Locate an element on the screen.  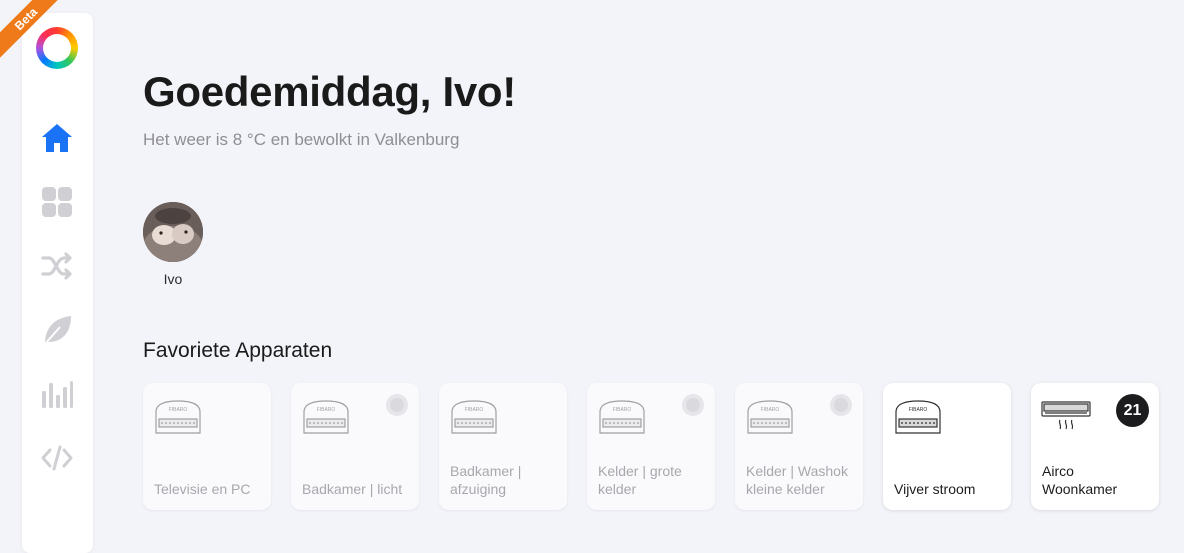
beta-label: Beta is located at coordinates (30, 30).